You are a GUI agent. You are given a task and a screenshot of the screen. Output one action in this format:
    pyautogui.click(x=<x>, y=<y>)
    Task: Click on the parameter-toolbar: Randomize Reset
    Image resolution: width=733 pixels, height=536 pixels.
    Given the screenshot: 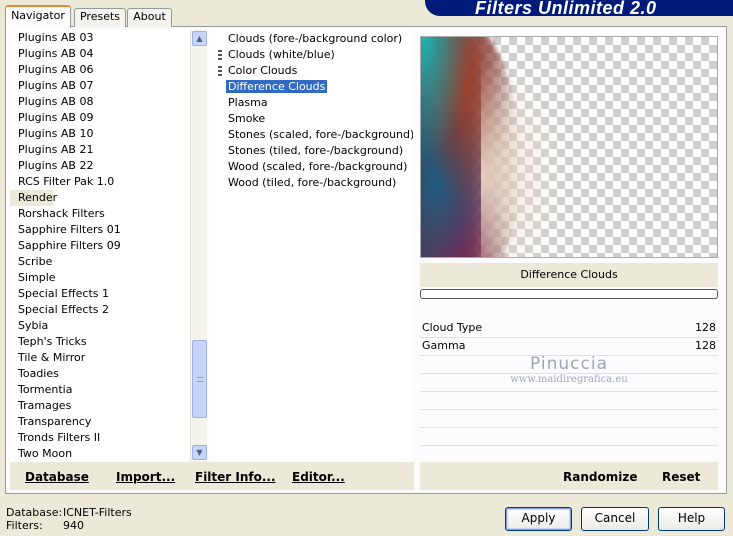 What is the action you would take?
    pyautogui.click(x=569, y=476)
    